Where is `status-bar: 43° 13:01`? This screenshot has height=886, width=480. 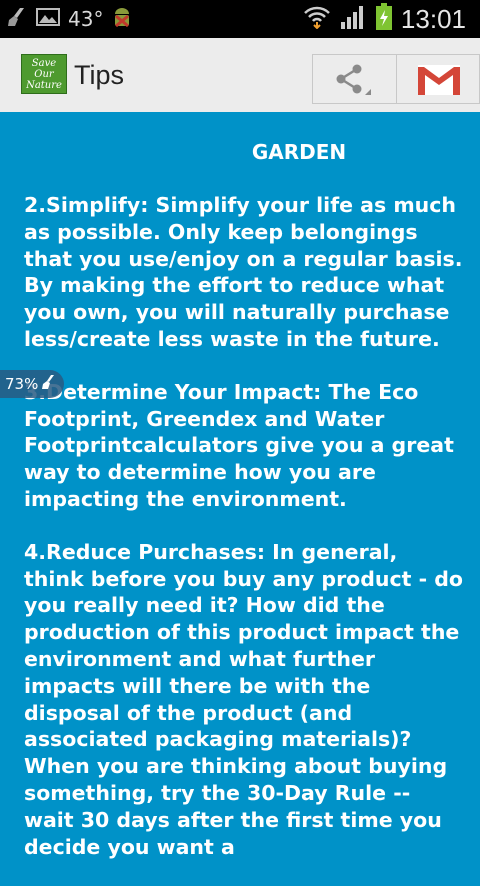 status-bar: 43° 13:01 is located at coordinates (240, 19).